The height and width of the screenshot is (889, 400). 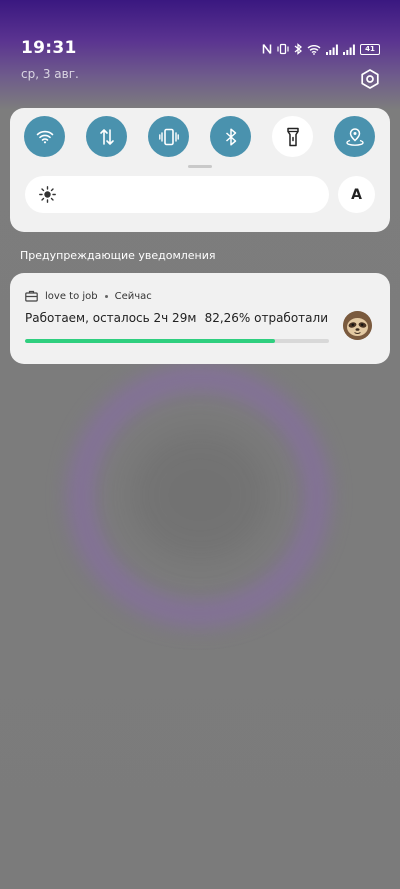 What do you see at coordinates (200, 170) in the screenshot?
I see `quick-settings-panel: A` at bounding box center [200, 170].